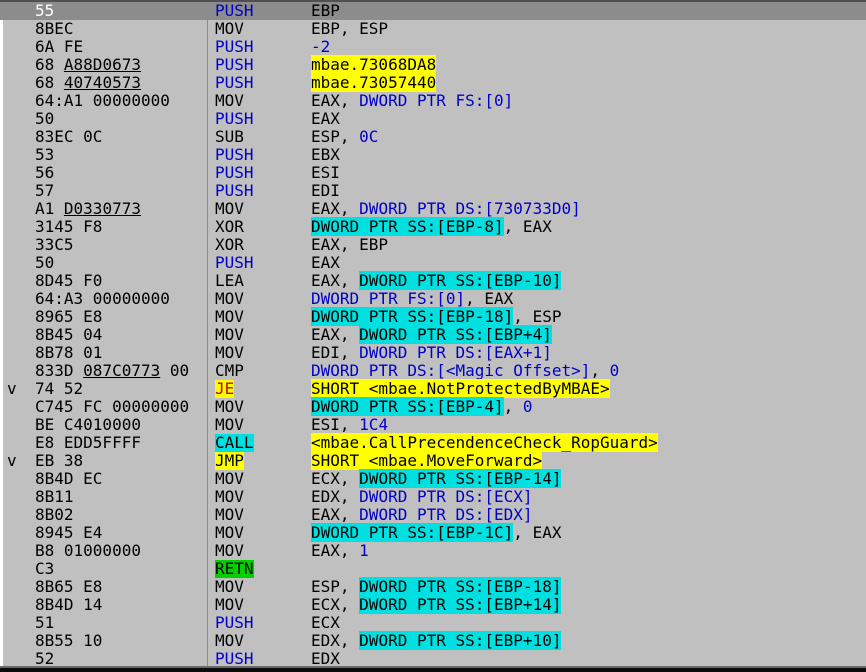 This screenshot has width=866, height=672. I want to click on mnemonic: XOR, so click(229, 244).